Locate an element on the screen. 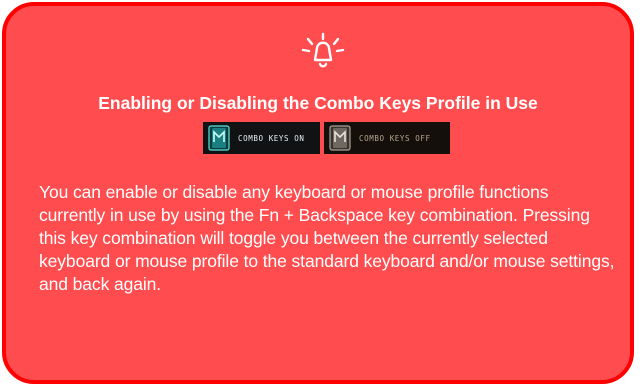  combo-keys-off-icon is located at coordinates (340, 138).